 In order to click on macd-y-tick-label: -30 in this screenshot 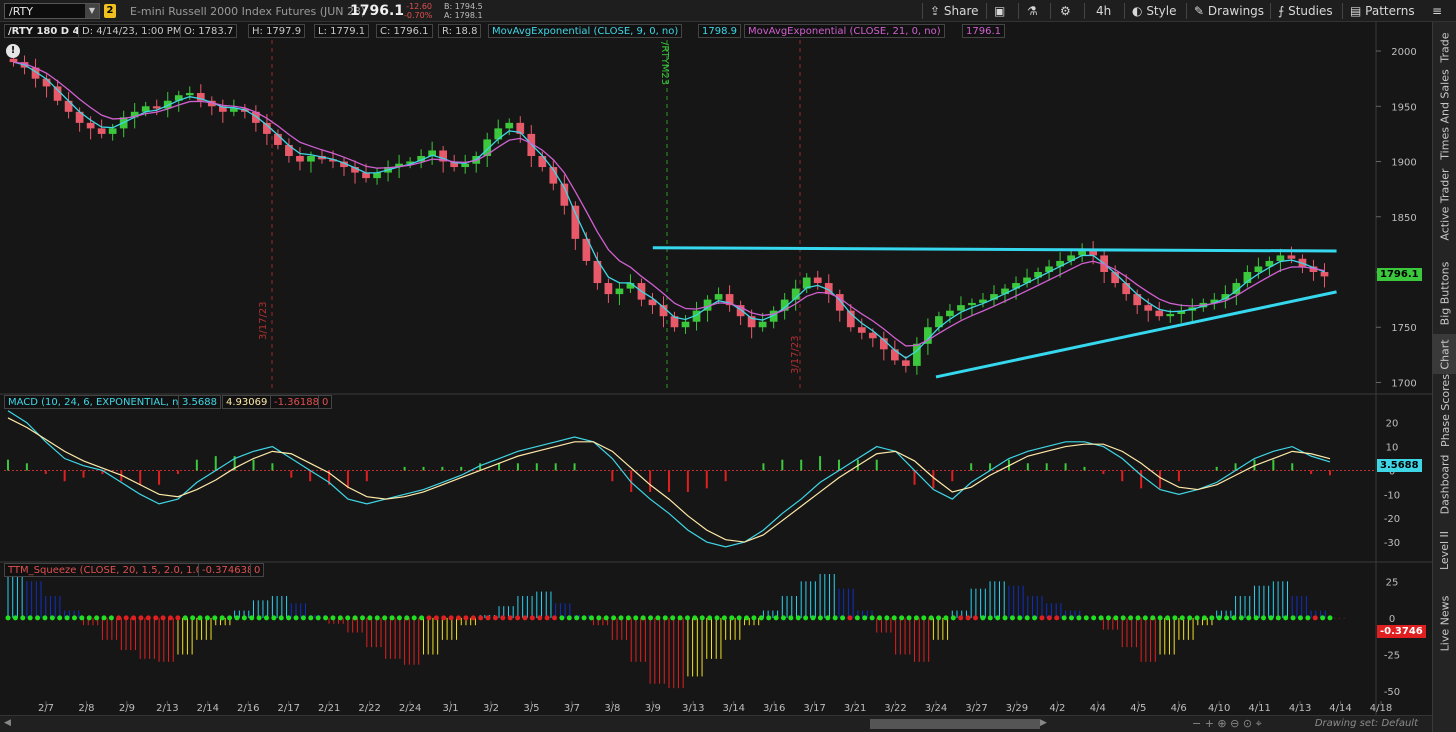, I will do `click(1392, 543)`.